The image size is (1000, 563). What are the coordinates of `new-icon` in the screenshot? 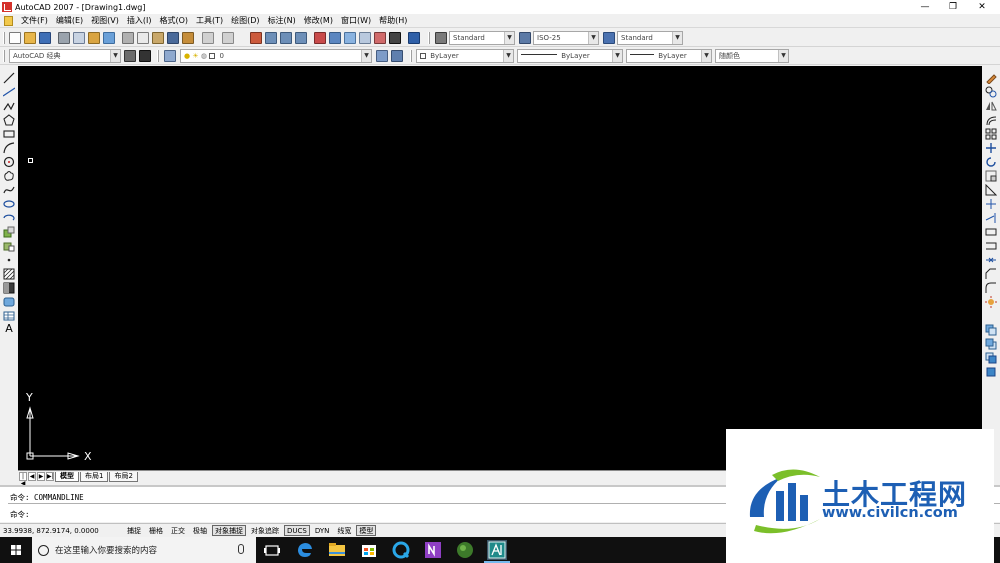 It's located at (15, 38).